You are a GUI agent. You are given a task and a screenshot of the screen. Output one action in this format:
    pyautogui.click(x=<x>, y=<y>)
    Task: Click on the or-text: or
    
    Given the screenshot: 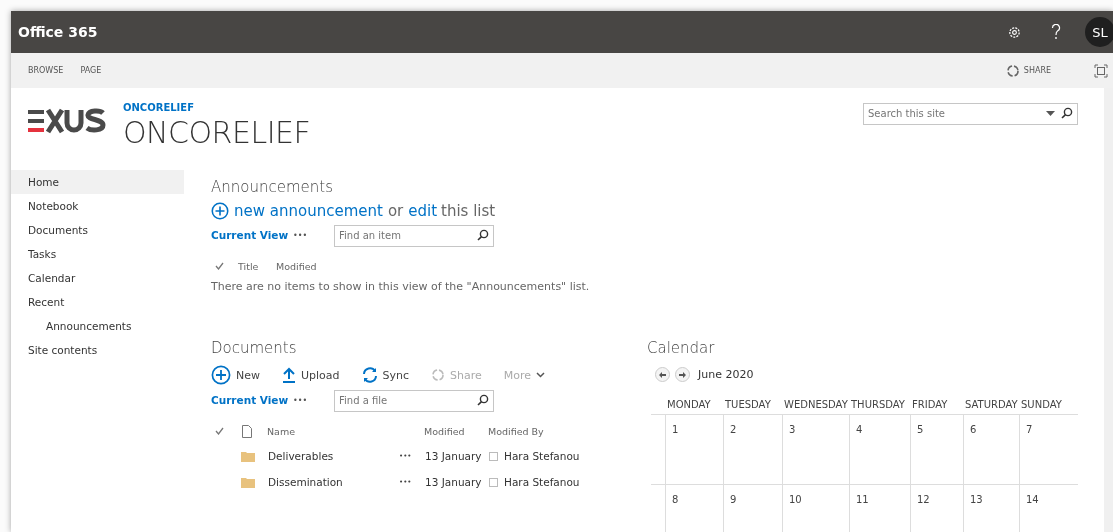 What is the action you would take?
    pyautogui.click(x=395, y=211)
    